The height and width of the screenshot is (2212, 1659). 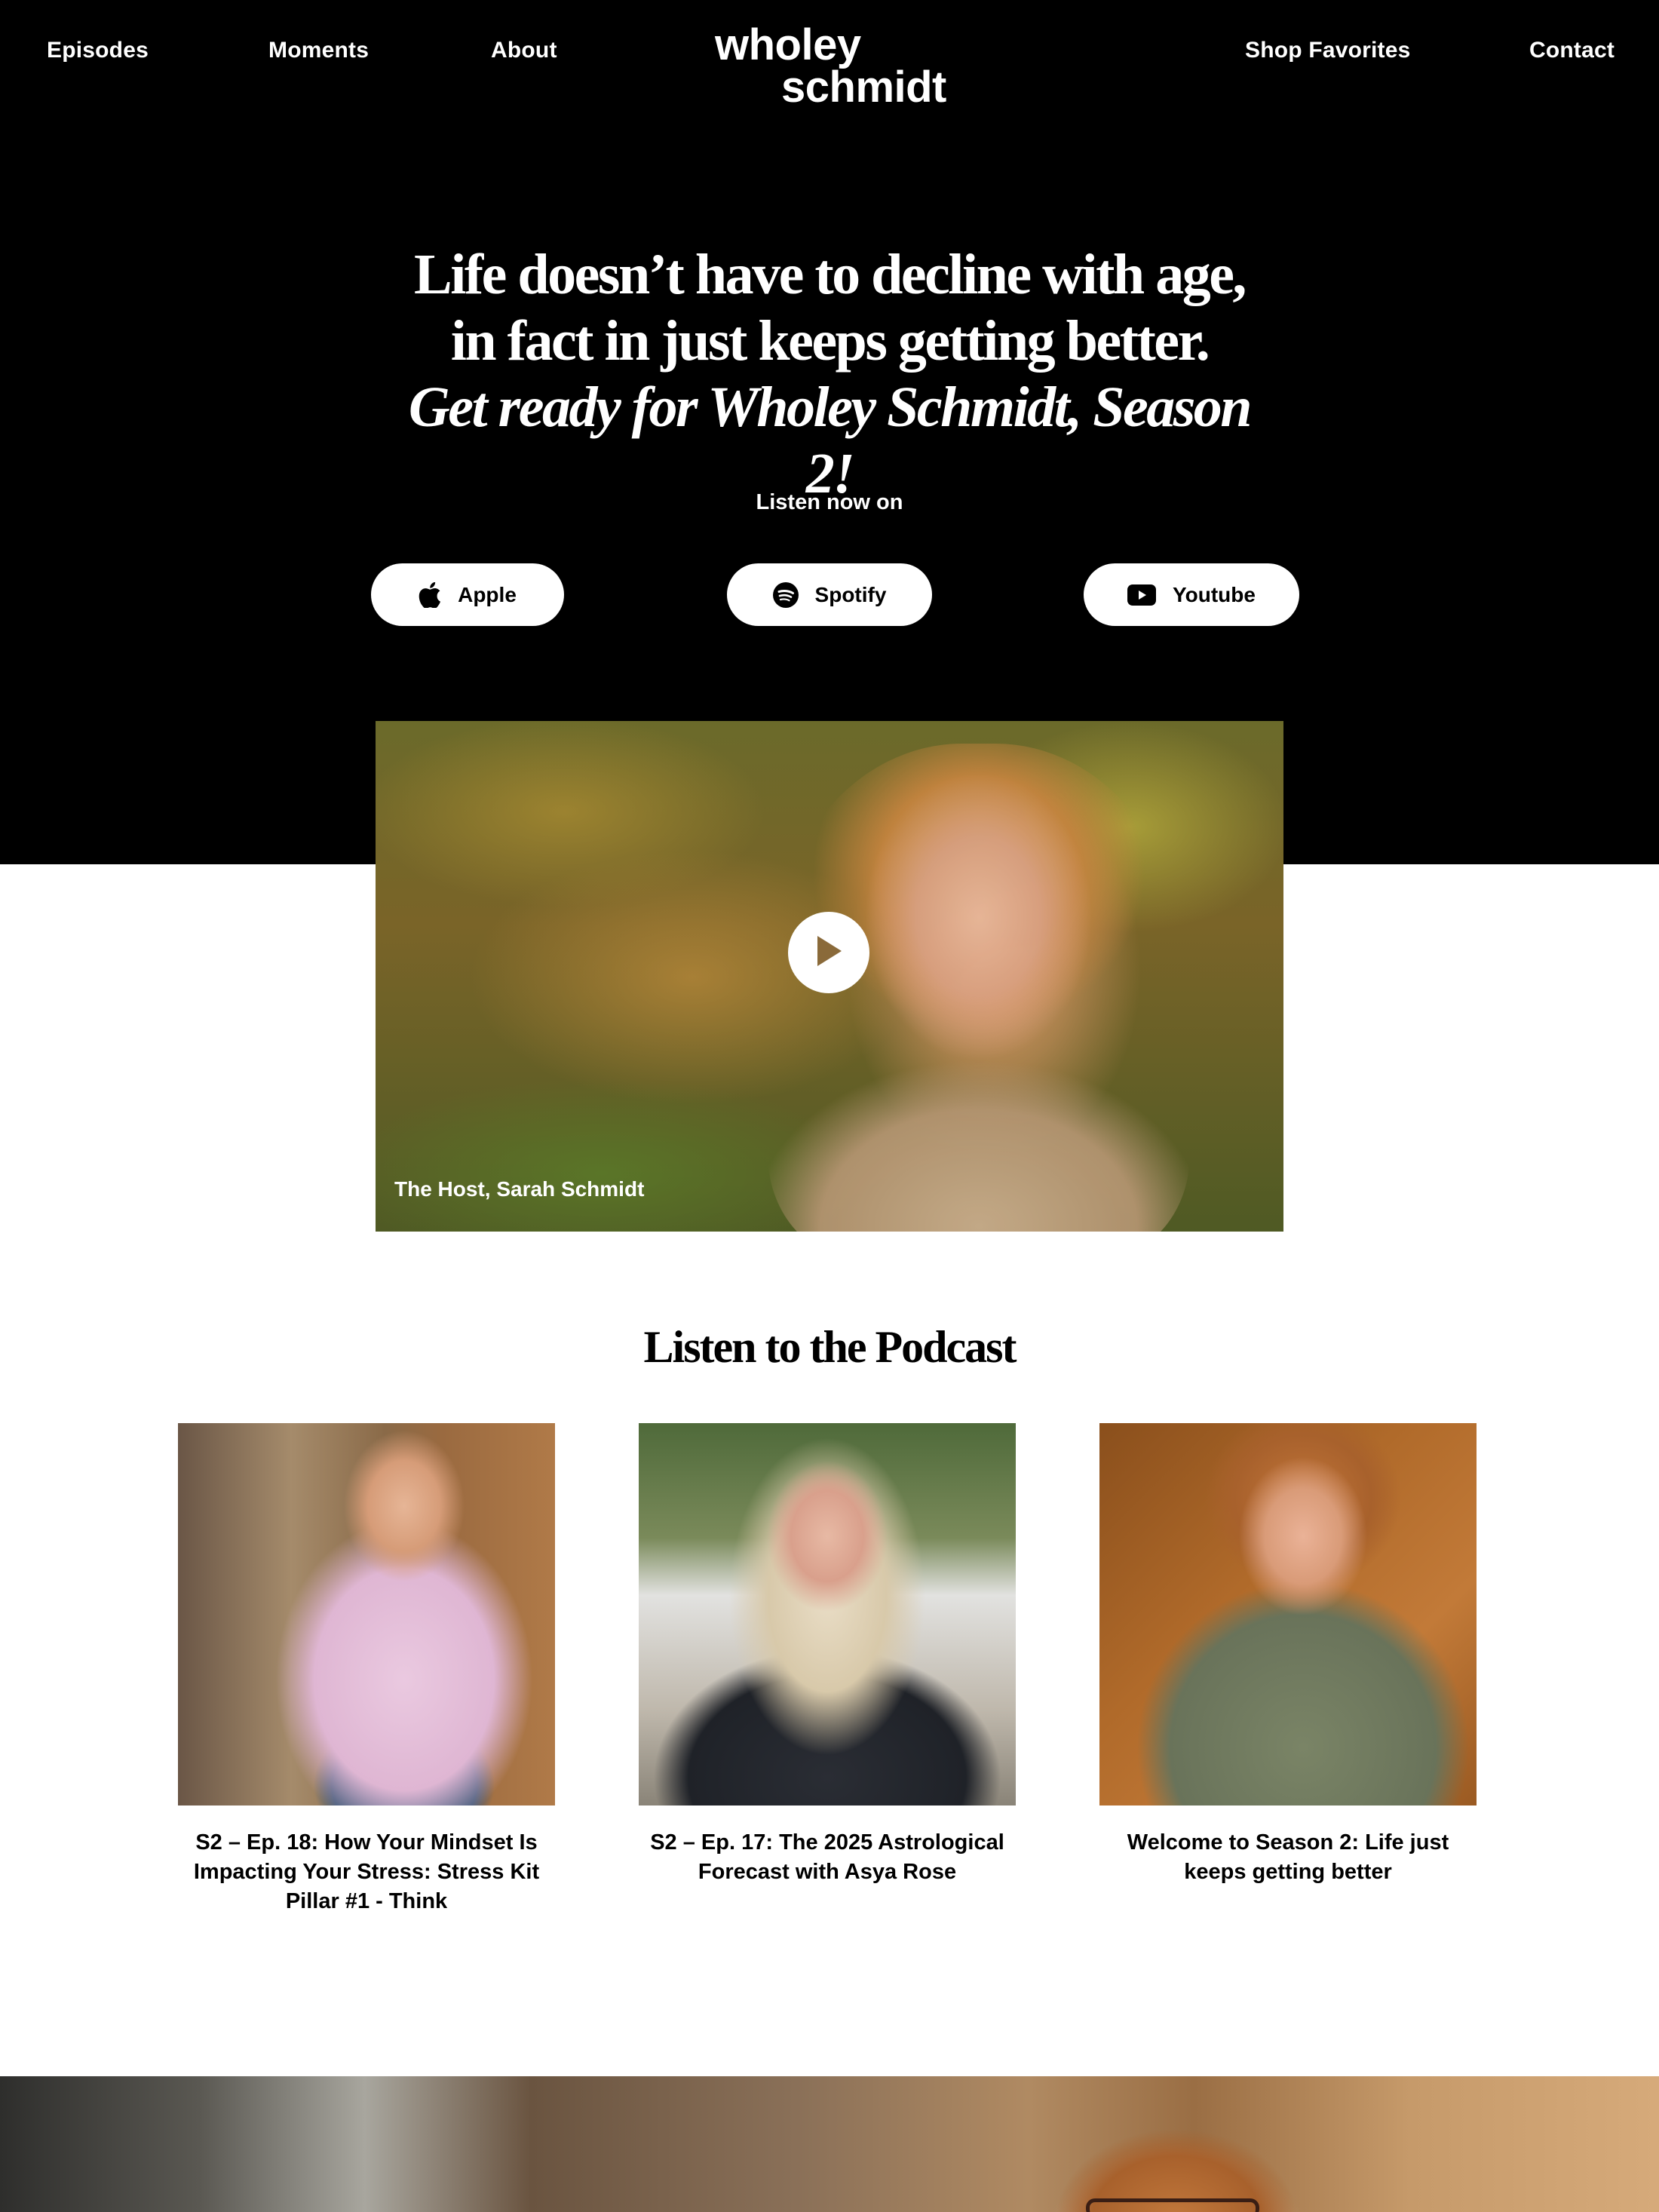 I want to click on site-logo: wholey schmidt, so click(x=830, y=66).